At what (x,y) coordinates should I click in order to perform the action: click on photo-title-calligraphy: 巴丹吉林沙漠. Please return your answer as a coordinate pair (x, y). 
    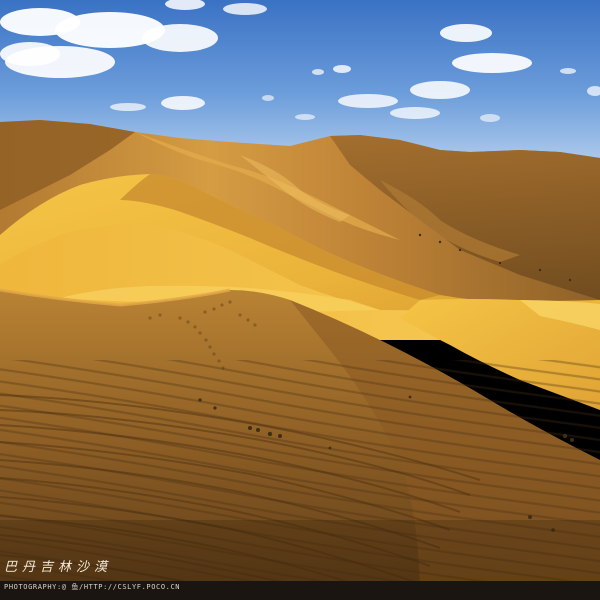
    Looking at the image, I should click on (58, 567).